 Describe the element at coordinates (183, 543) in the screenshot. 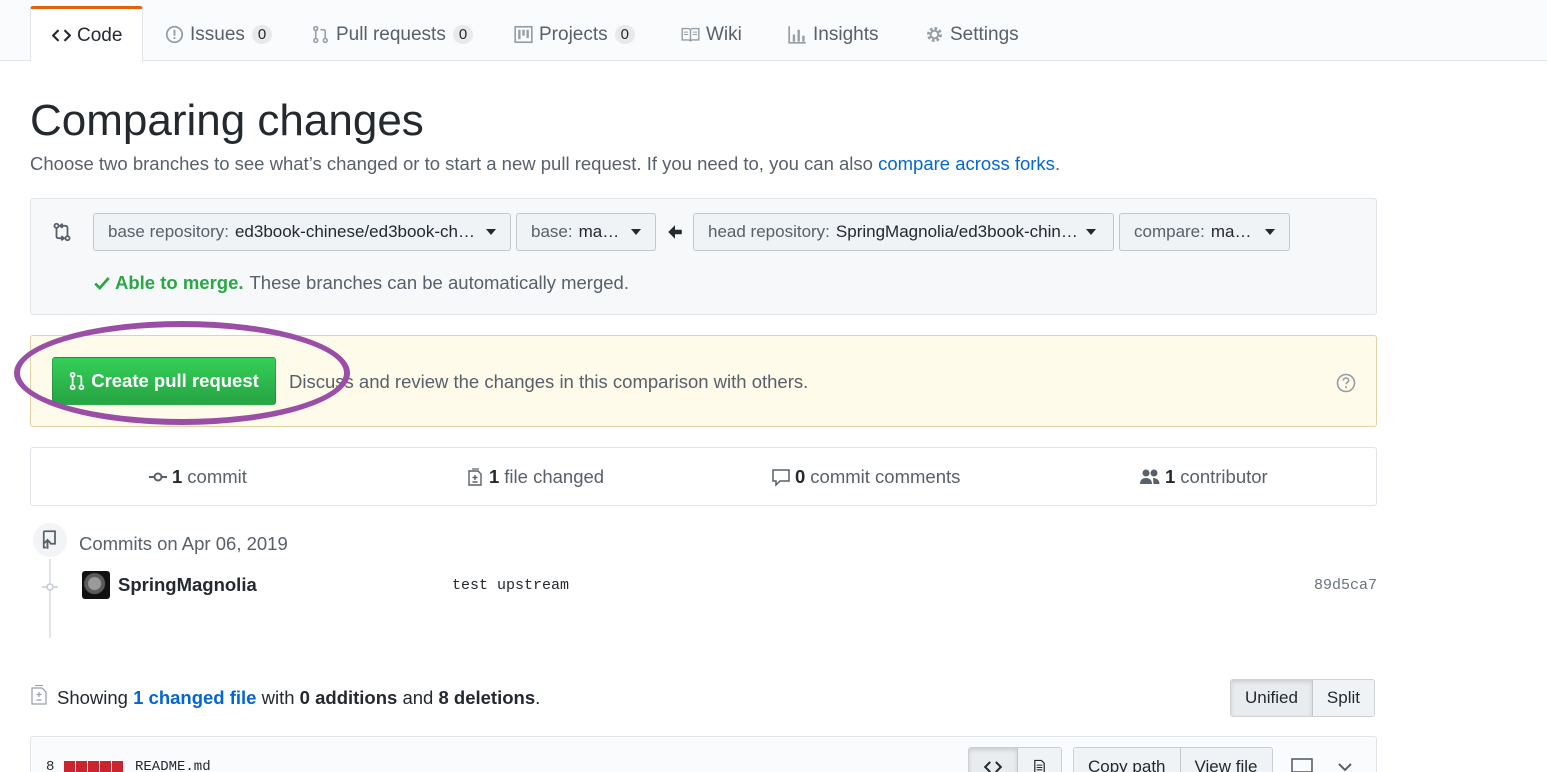

I see `commits-date-heading: Commits on Apr 06, 2019` at that location.